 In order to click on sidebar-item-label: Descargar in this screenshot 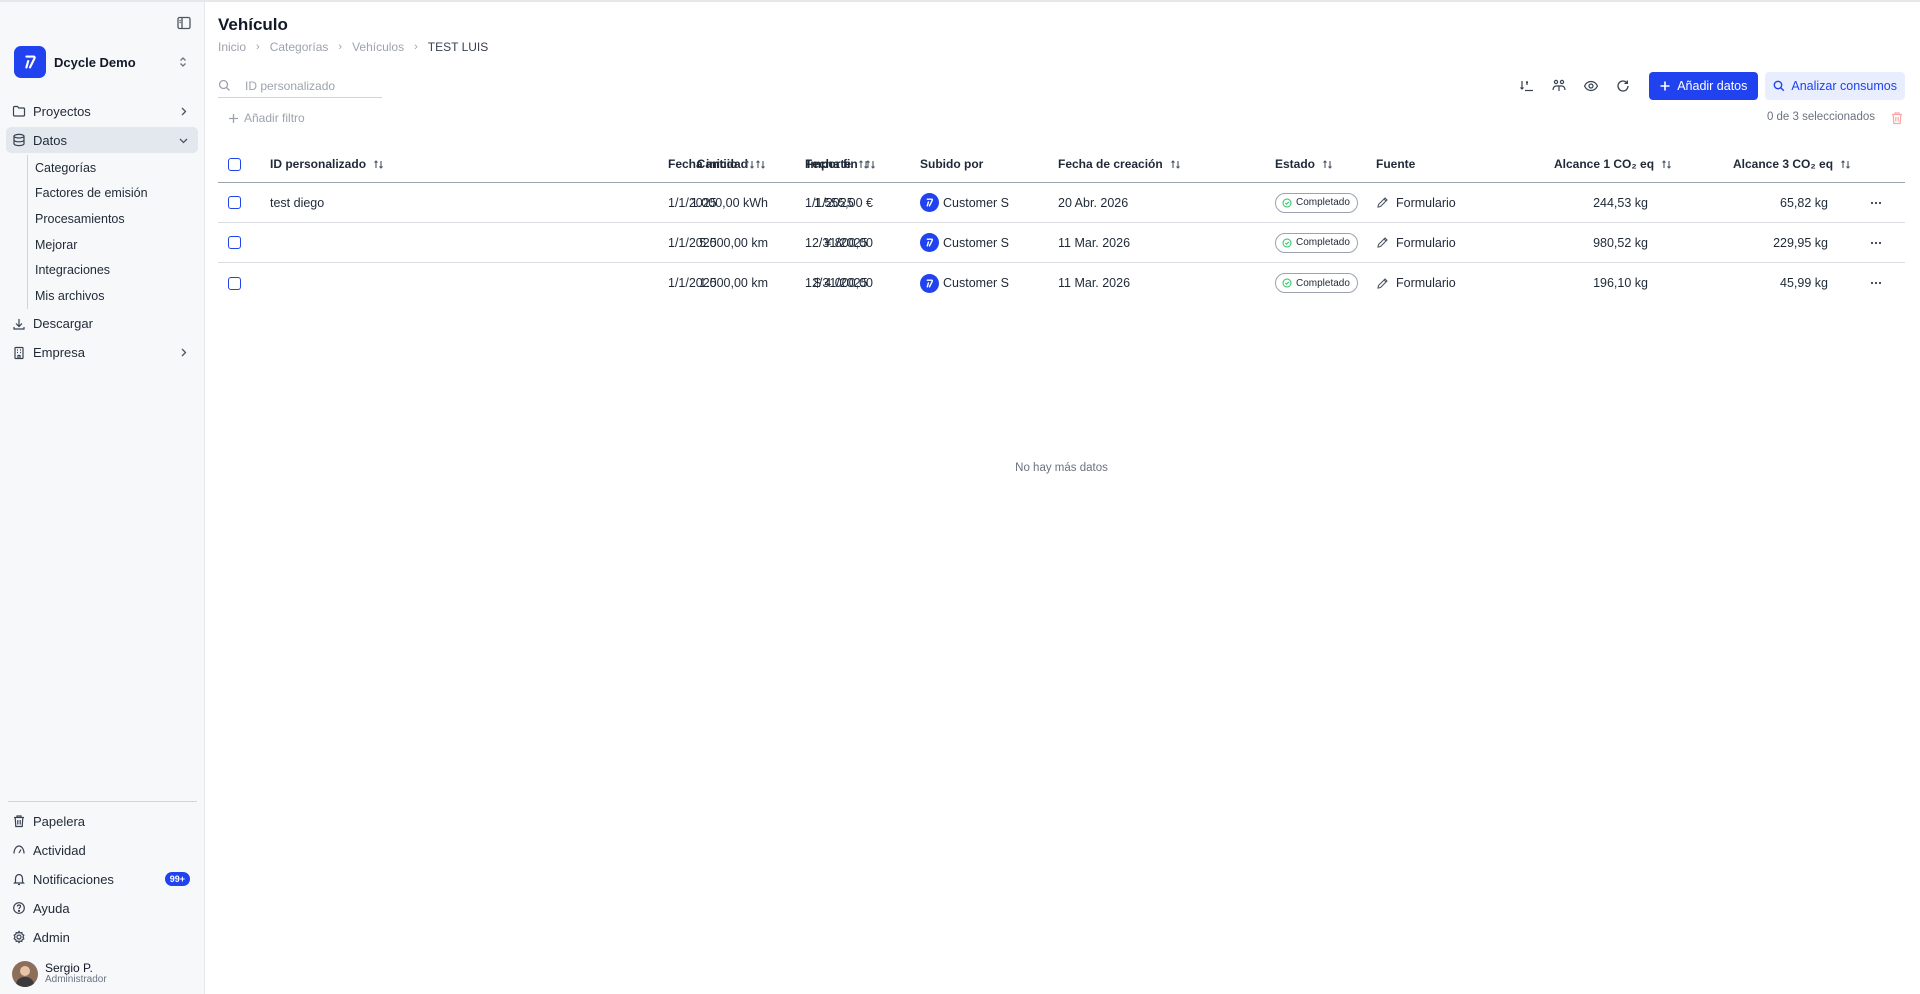, I will do `click(63, 324)`.